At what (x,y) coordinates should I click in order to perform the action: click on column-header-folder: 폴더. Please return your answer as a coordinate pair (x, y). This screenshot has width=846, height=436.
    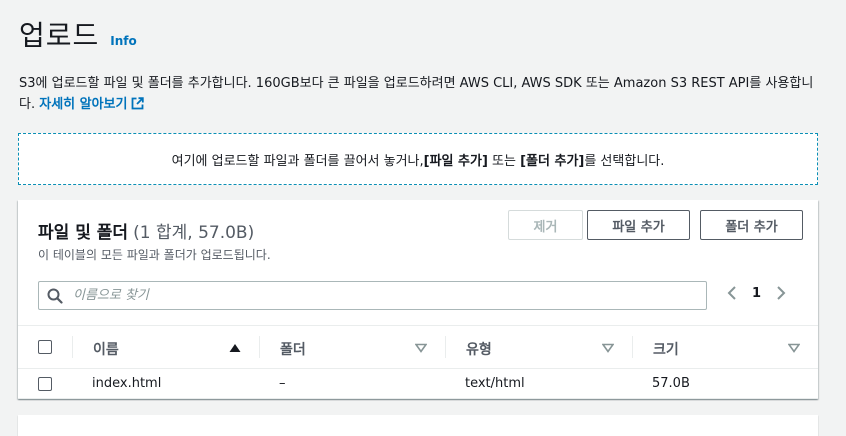
    Looking at the image, I should click on (293, 349).